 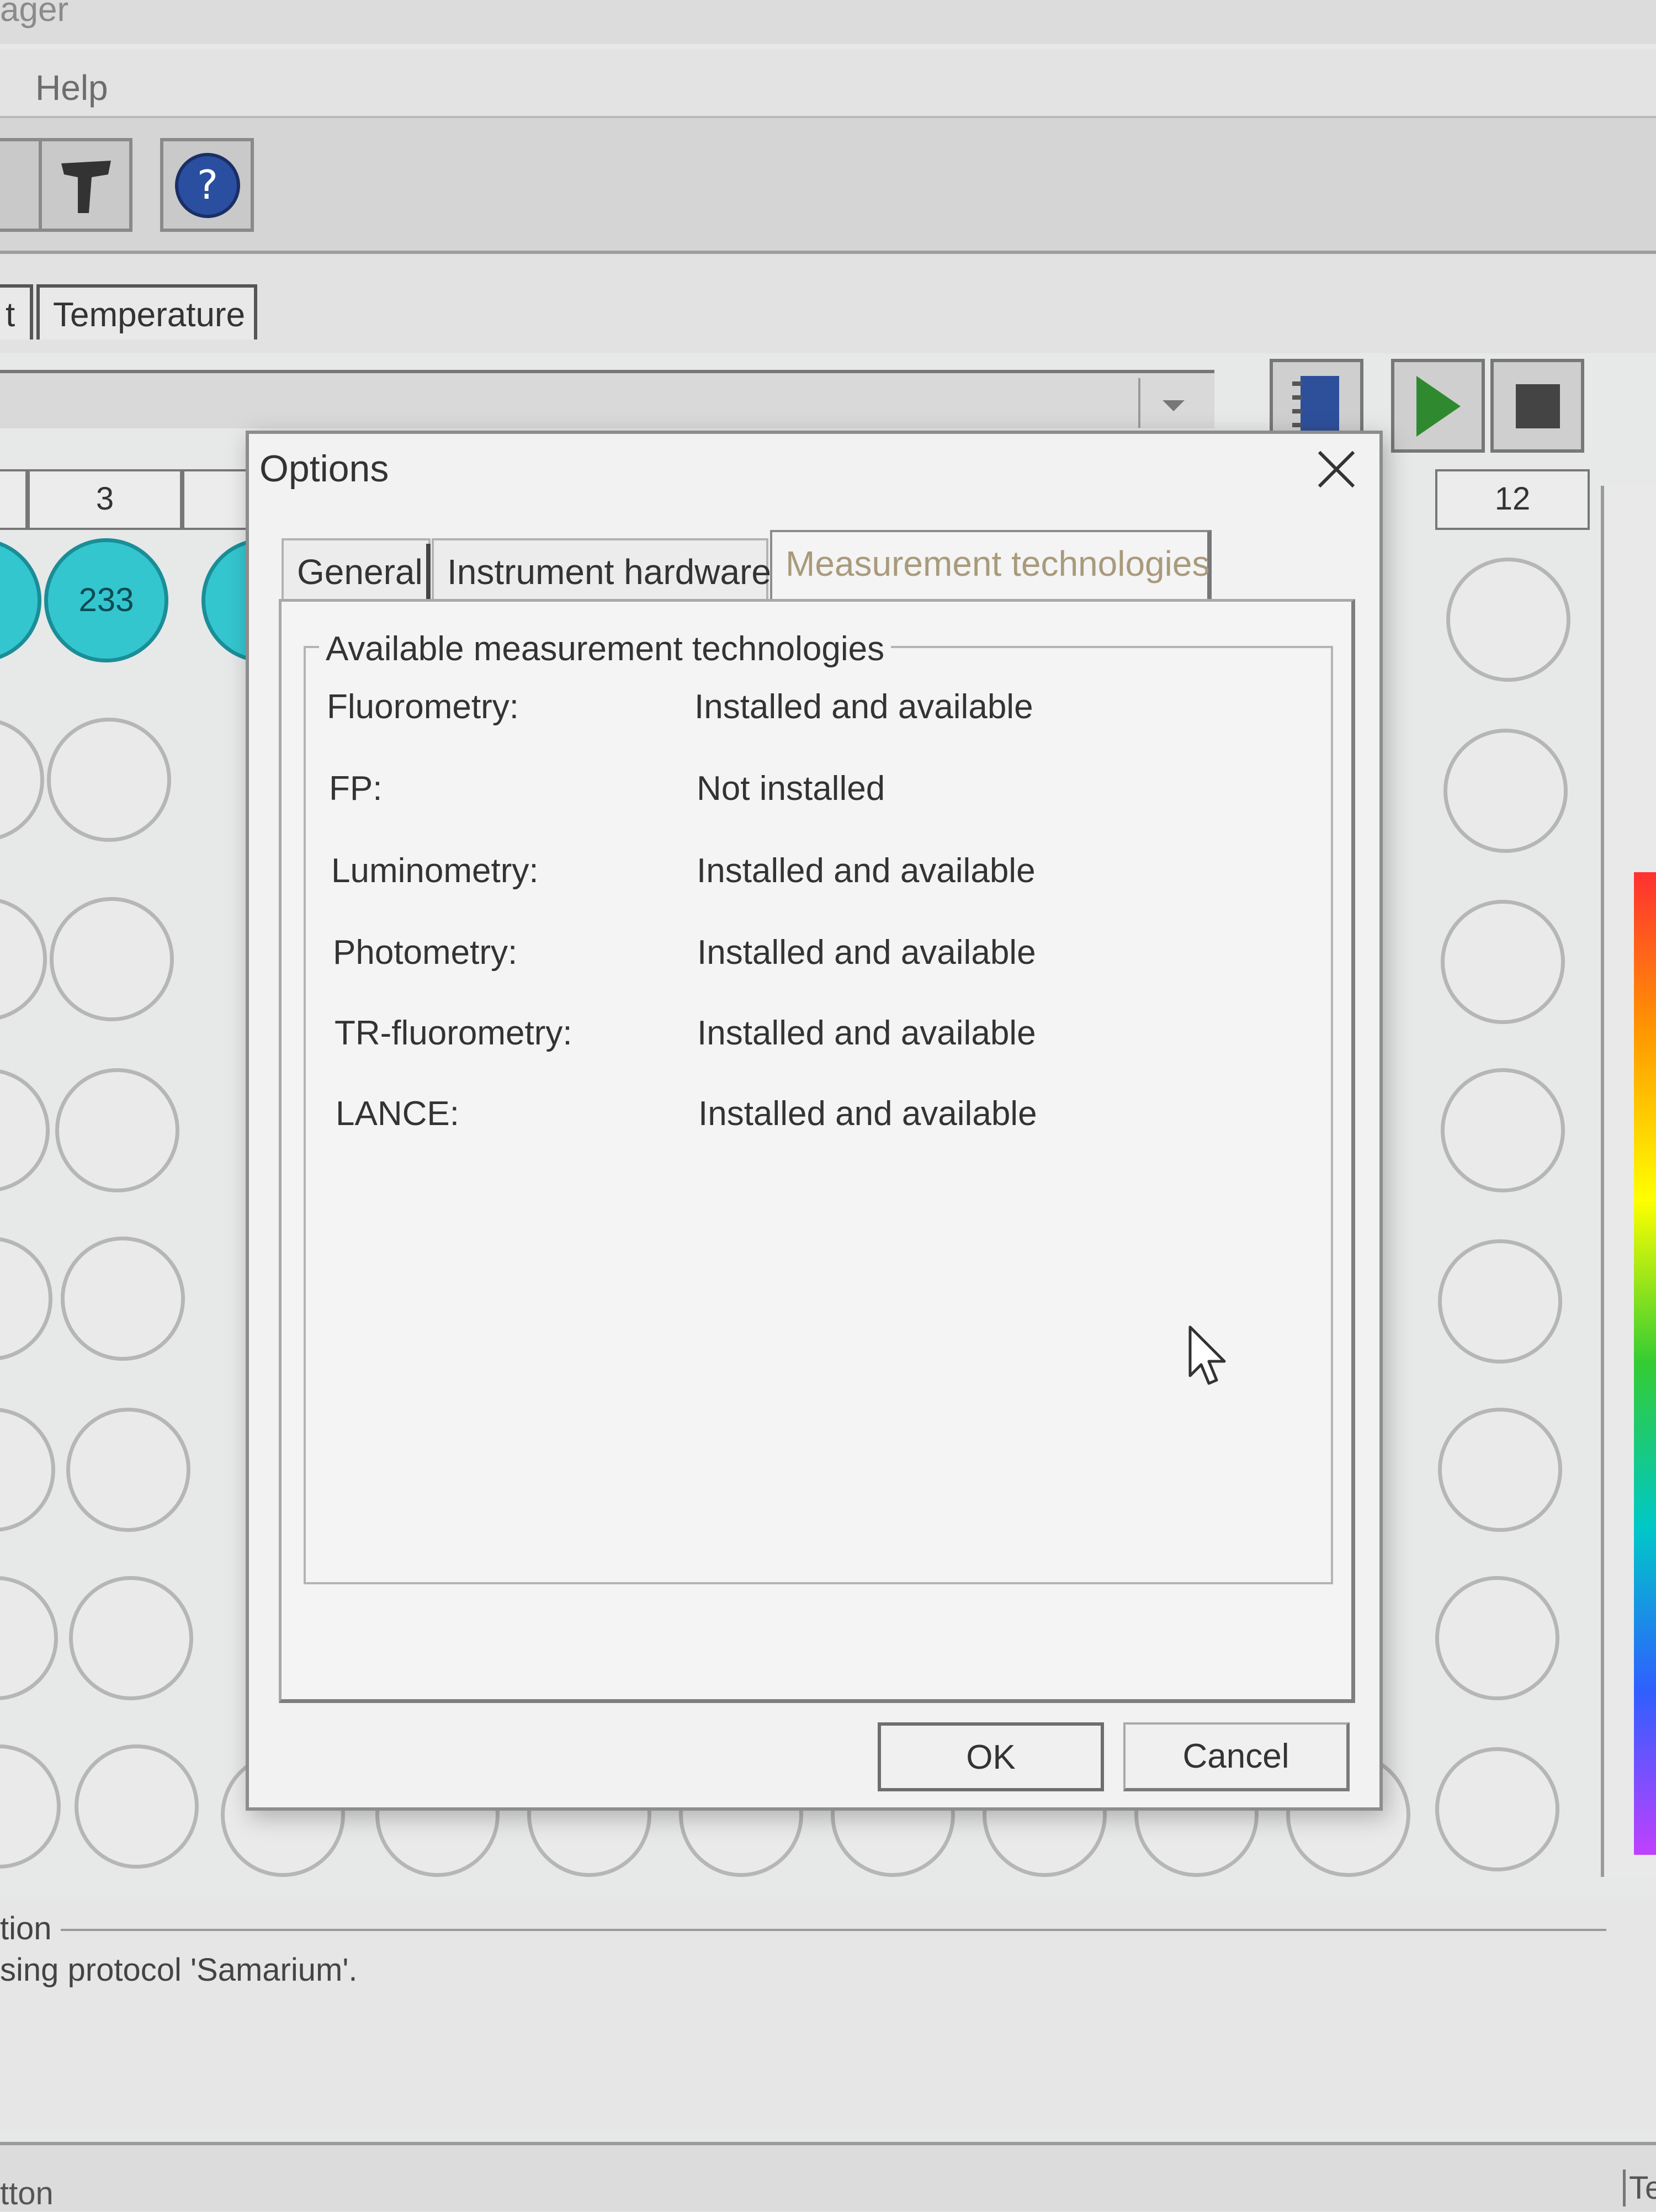 What do you see at coordinates (868, 1114) in the screenshot?
I see `tech-status-lance: Installed and available` at bounding box center [868, 1114].